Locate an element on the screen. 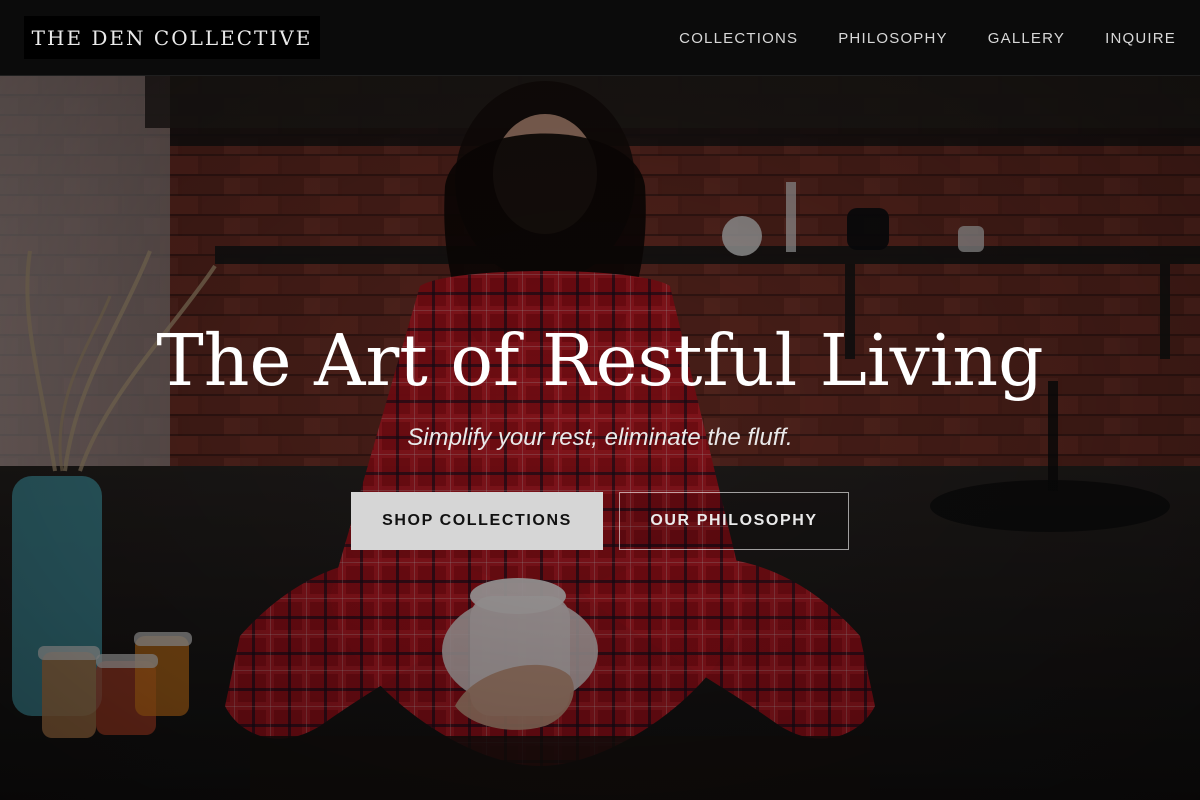  hero-cta-group: SHOP COLLECTIONS OUR PHILOSOPHY is located at coordinates (600, 521).